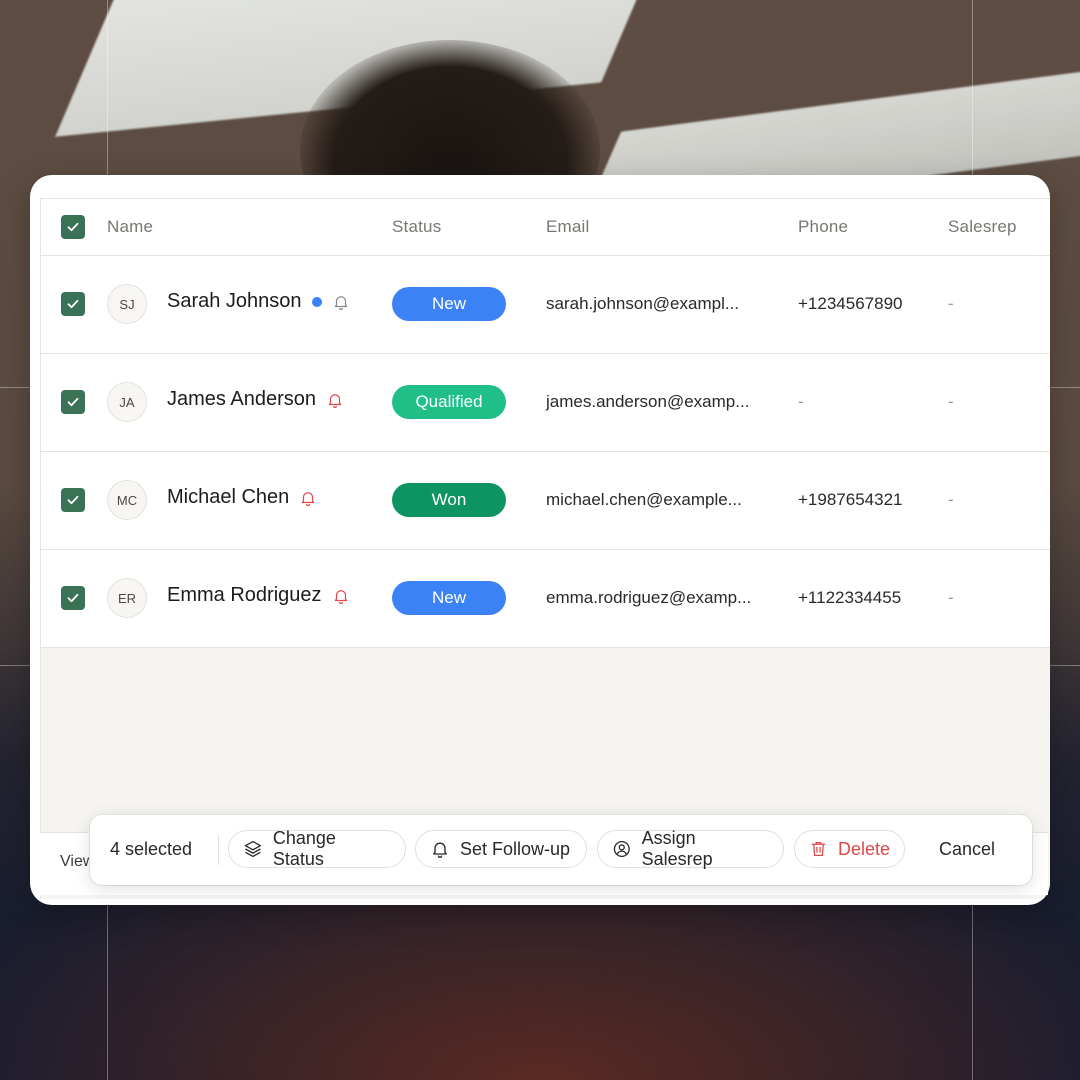 The height and width of the screenshot is (1080, 1080). Describe the element at coordinates (244, 595) in the screenshot. I see `lead-name: Emma Rodriguez` at that location.